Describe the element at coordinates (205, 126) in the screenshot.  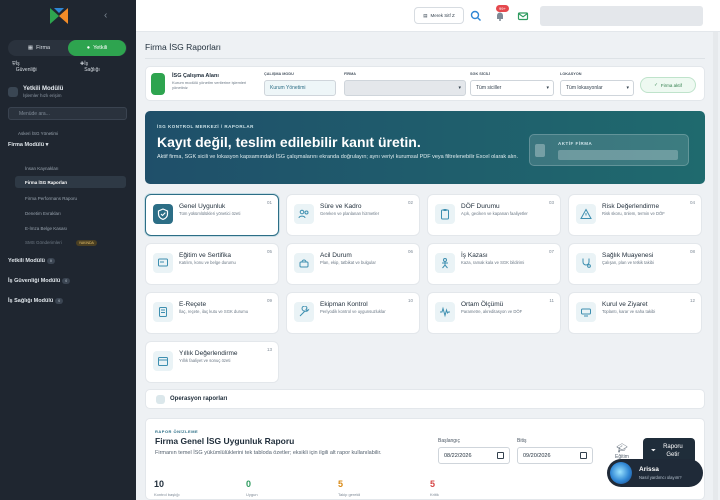
I see `hero-eyebrow: İSG KONTROL MERKEZİ / RAPORLAR` at that location.